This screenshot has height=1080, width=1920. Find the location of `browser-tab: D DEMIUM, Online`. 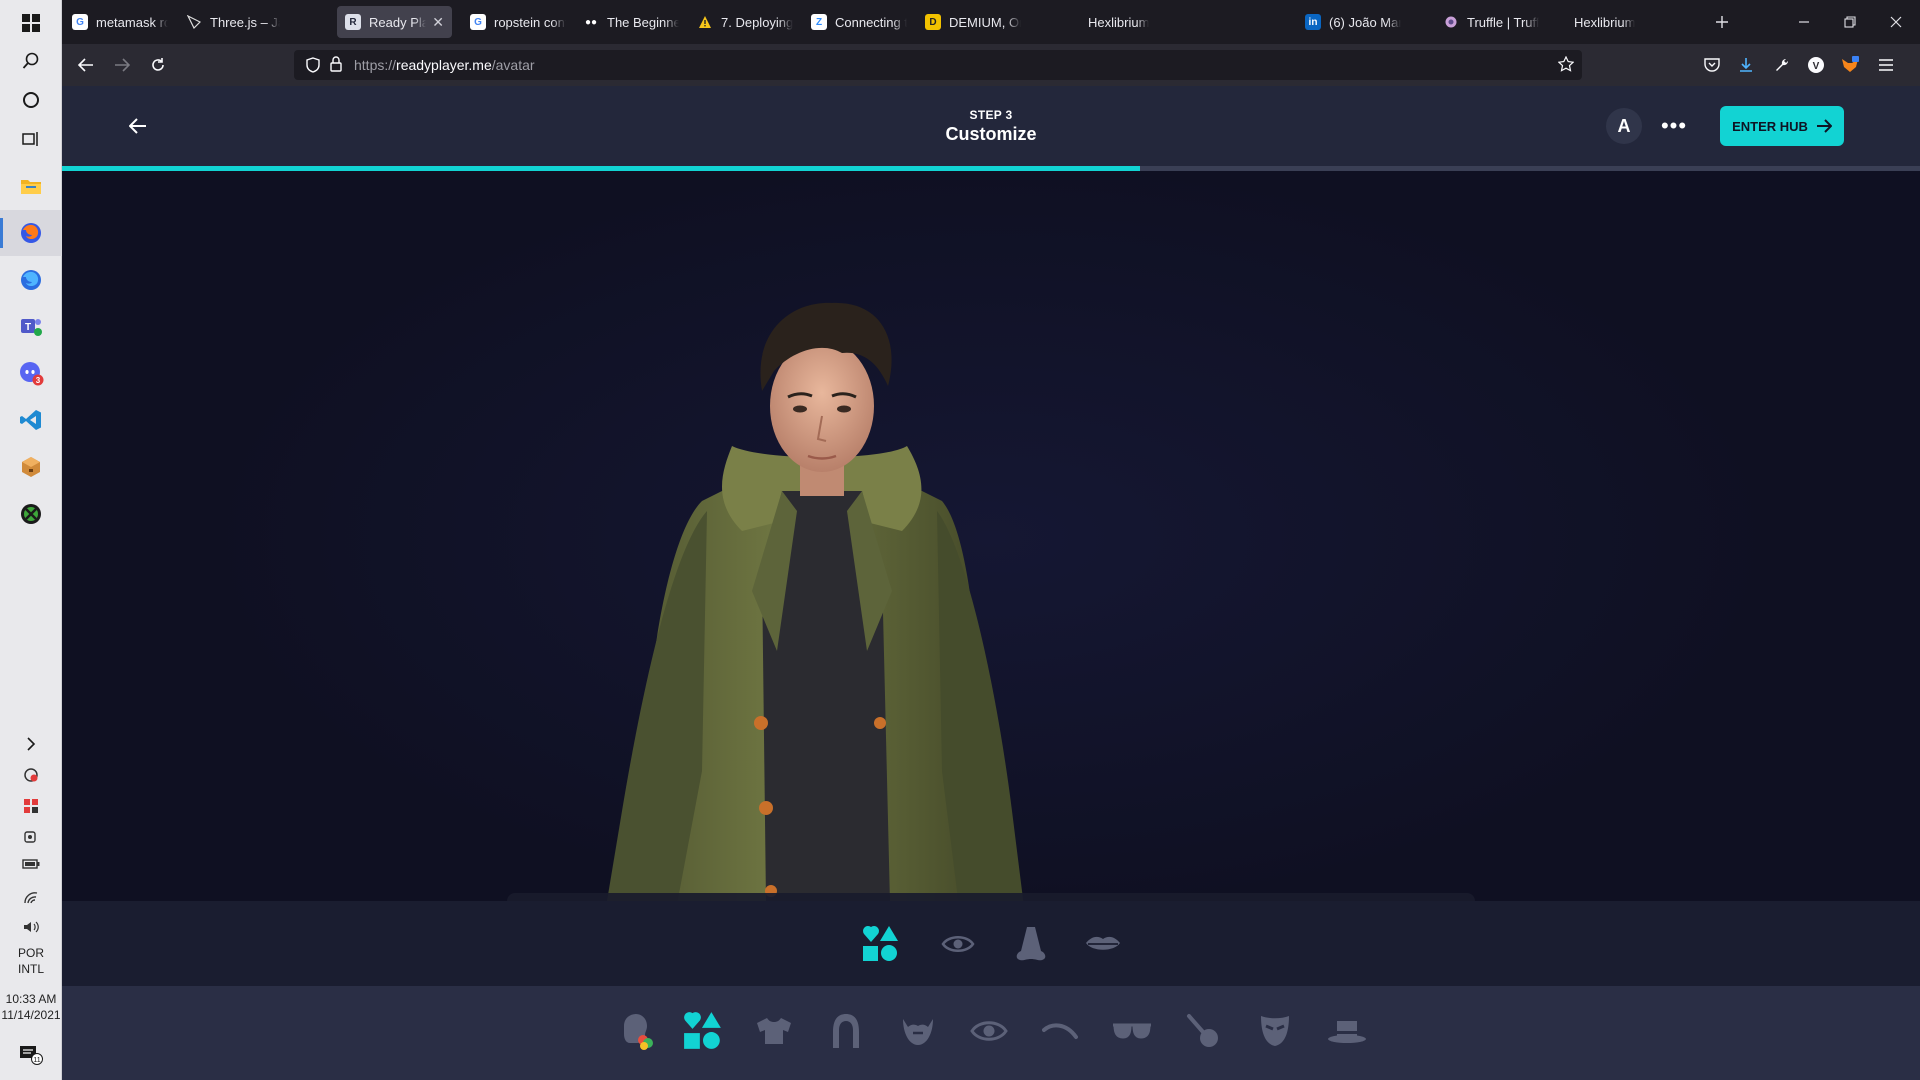

browser-tab: D DEMIUM, Online is located at coordinates (973, 22).